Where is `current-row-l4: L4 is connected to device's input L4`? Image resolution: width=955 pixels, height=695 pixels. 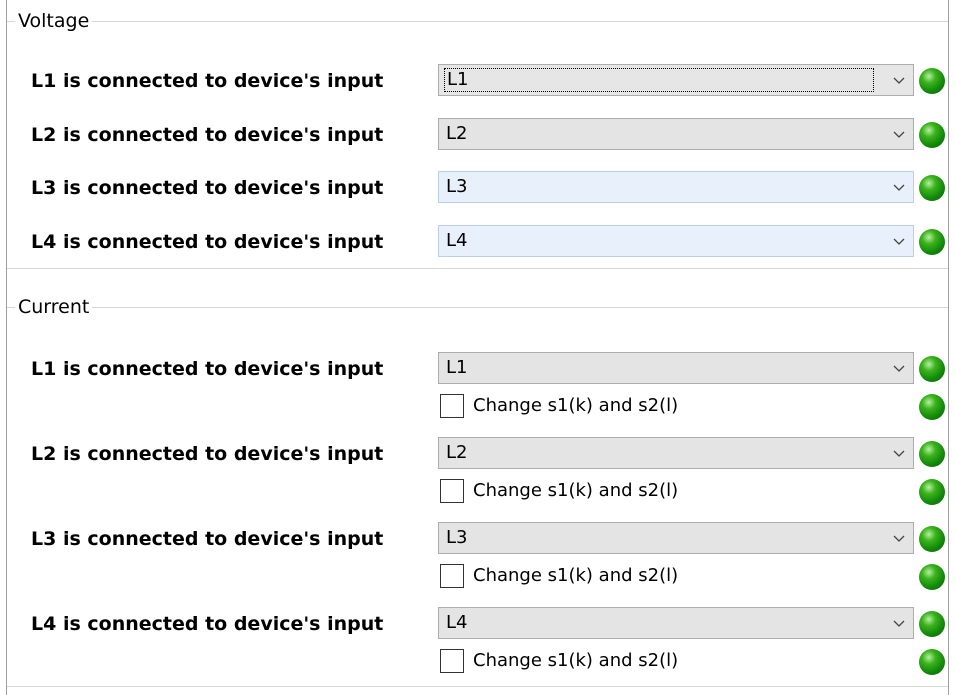
current-row-l4: L4 is connected to device's input L4 is located at coordinates (477, 624).